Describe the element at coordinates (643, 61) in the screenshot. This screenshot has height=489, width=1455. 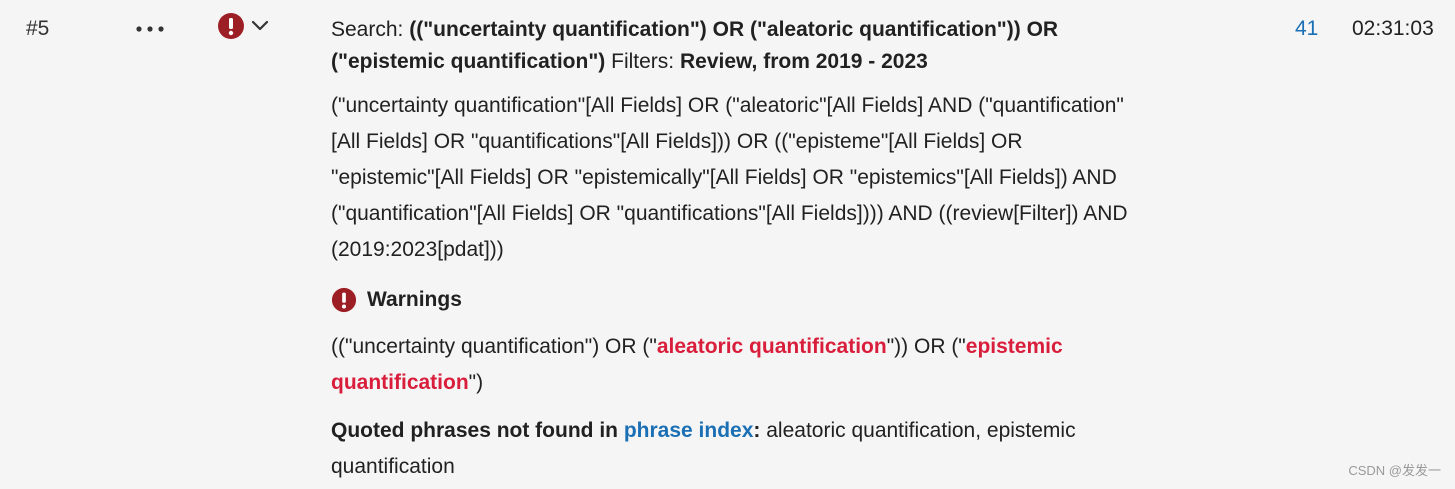
I see `filters-prefix: Filters:` at that location.